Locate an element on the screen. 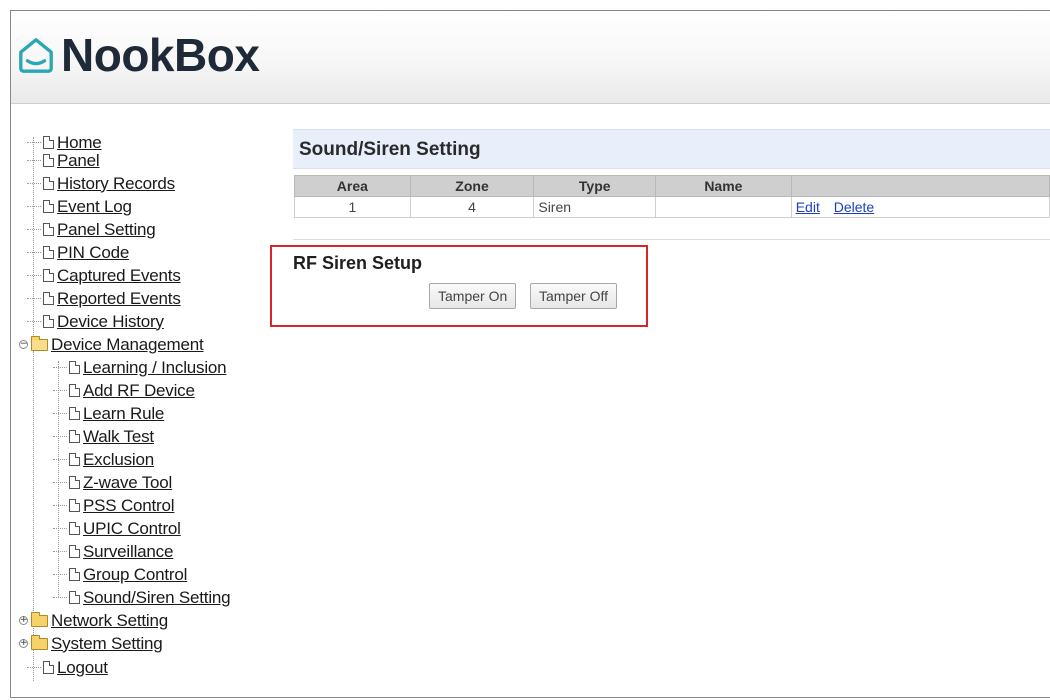 Image resolution: width=1050 pixels, height=700 pixels. sidebar-item-z-wave-tool: Z-wave Tool is located at coordinates (112, 482).